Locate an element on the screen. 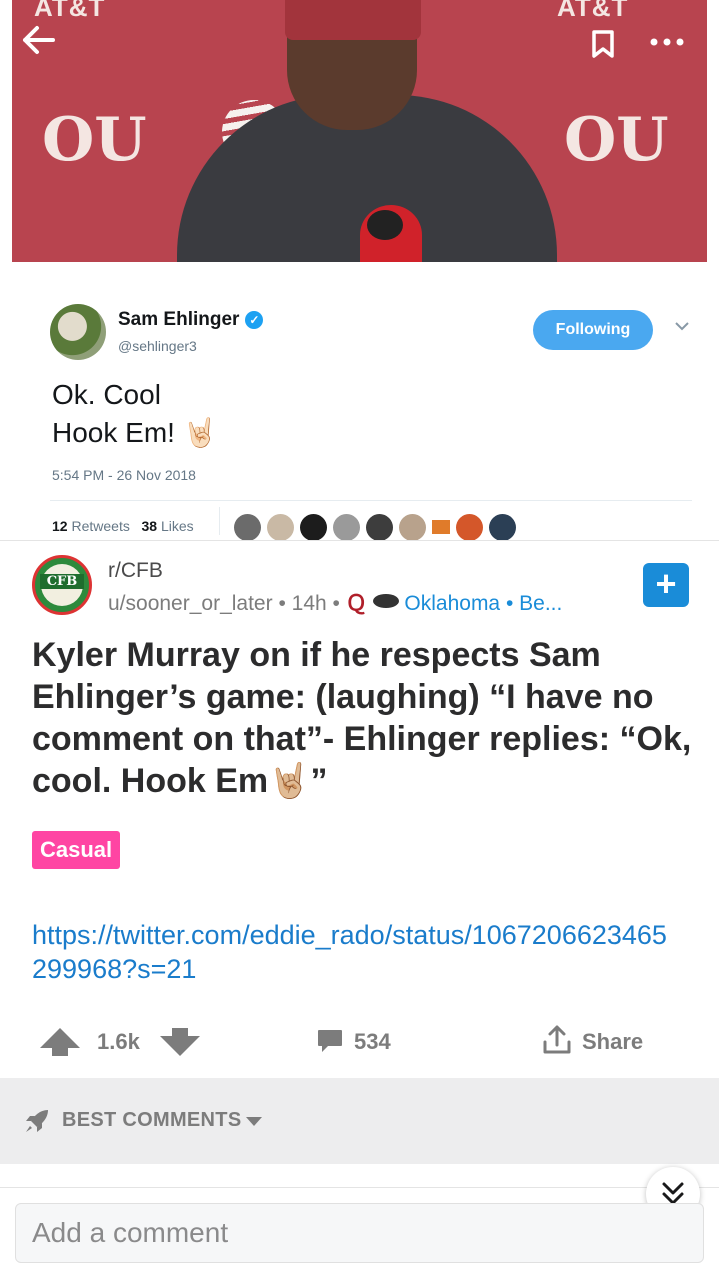 The width and height of the screenshot is (719, 1279). vote-score: 1.6k is located at coordinates (118, 1041).